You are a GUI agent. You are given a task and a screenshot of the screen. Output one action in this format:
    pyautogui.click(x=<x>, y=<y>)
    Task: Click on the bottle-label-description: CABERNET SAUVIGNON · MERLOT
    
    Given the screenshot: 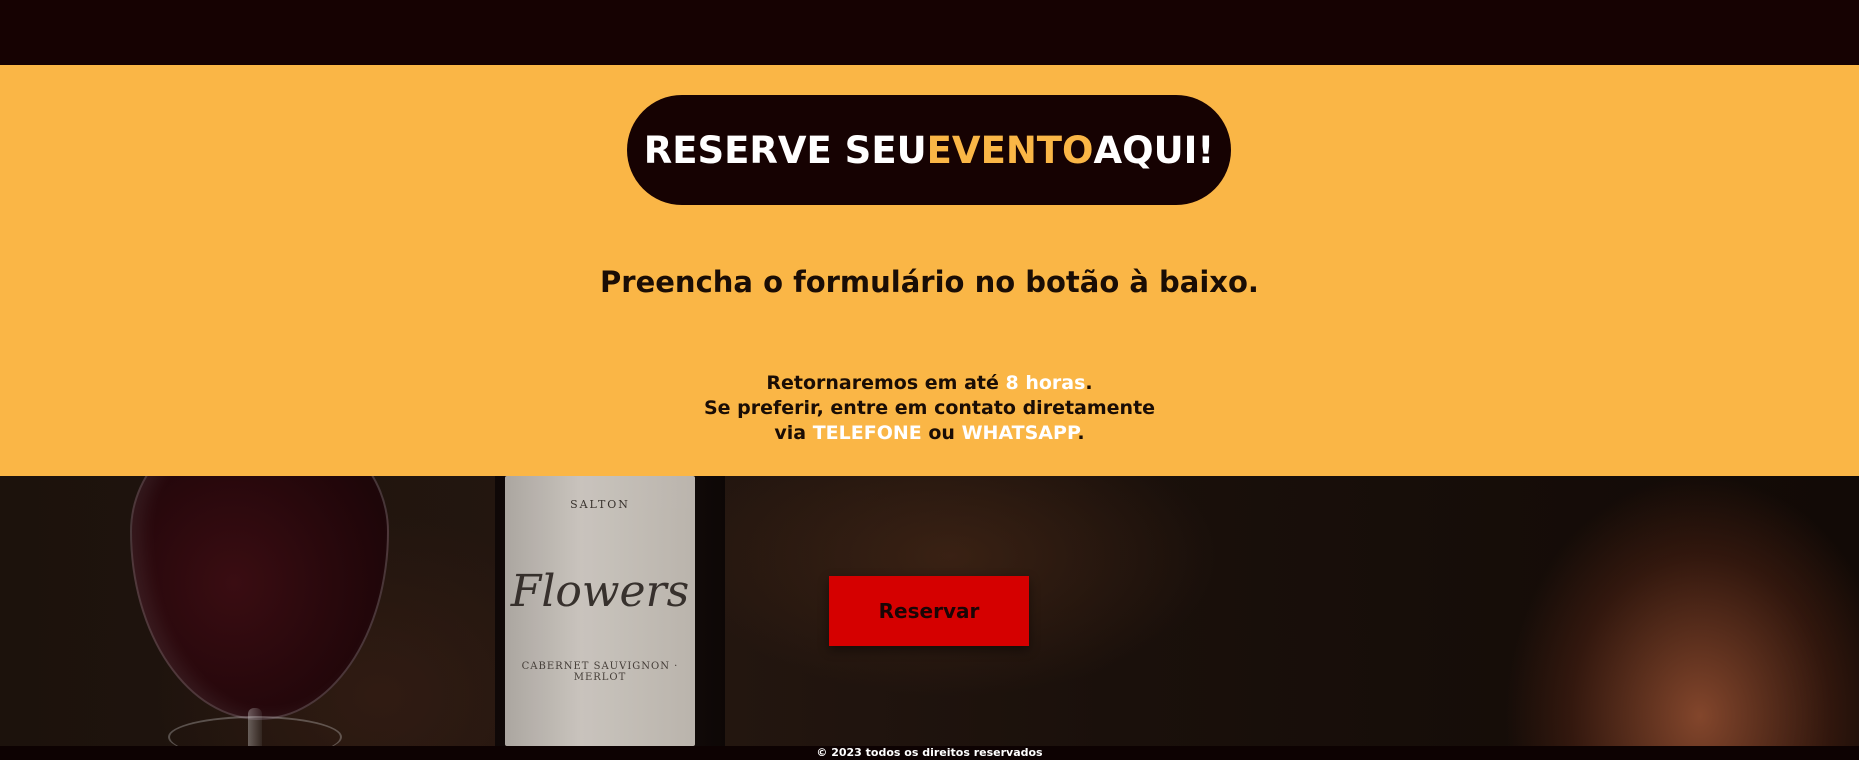 What is the action you would take?
    pyautogui.click(x=600, y=672)
    